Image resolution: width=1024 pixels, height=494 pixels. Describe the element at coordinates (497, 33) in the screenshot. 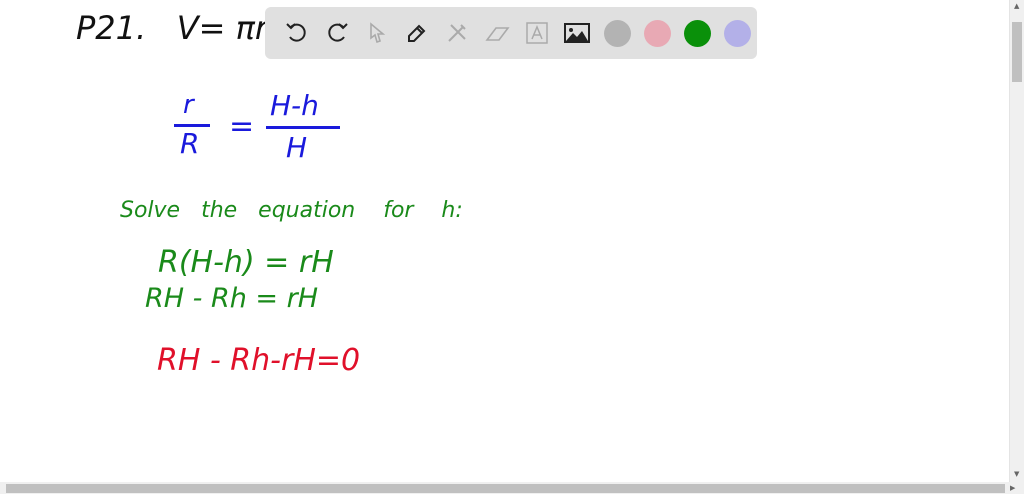

I see `eraser-icon` at that location.